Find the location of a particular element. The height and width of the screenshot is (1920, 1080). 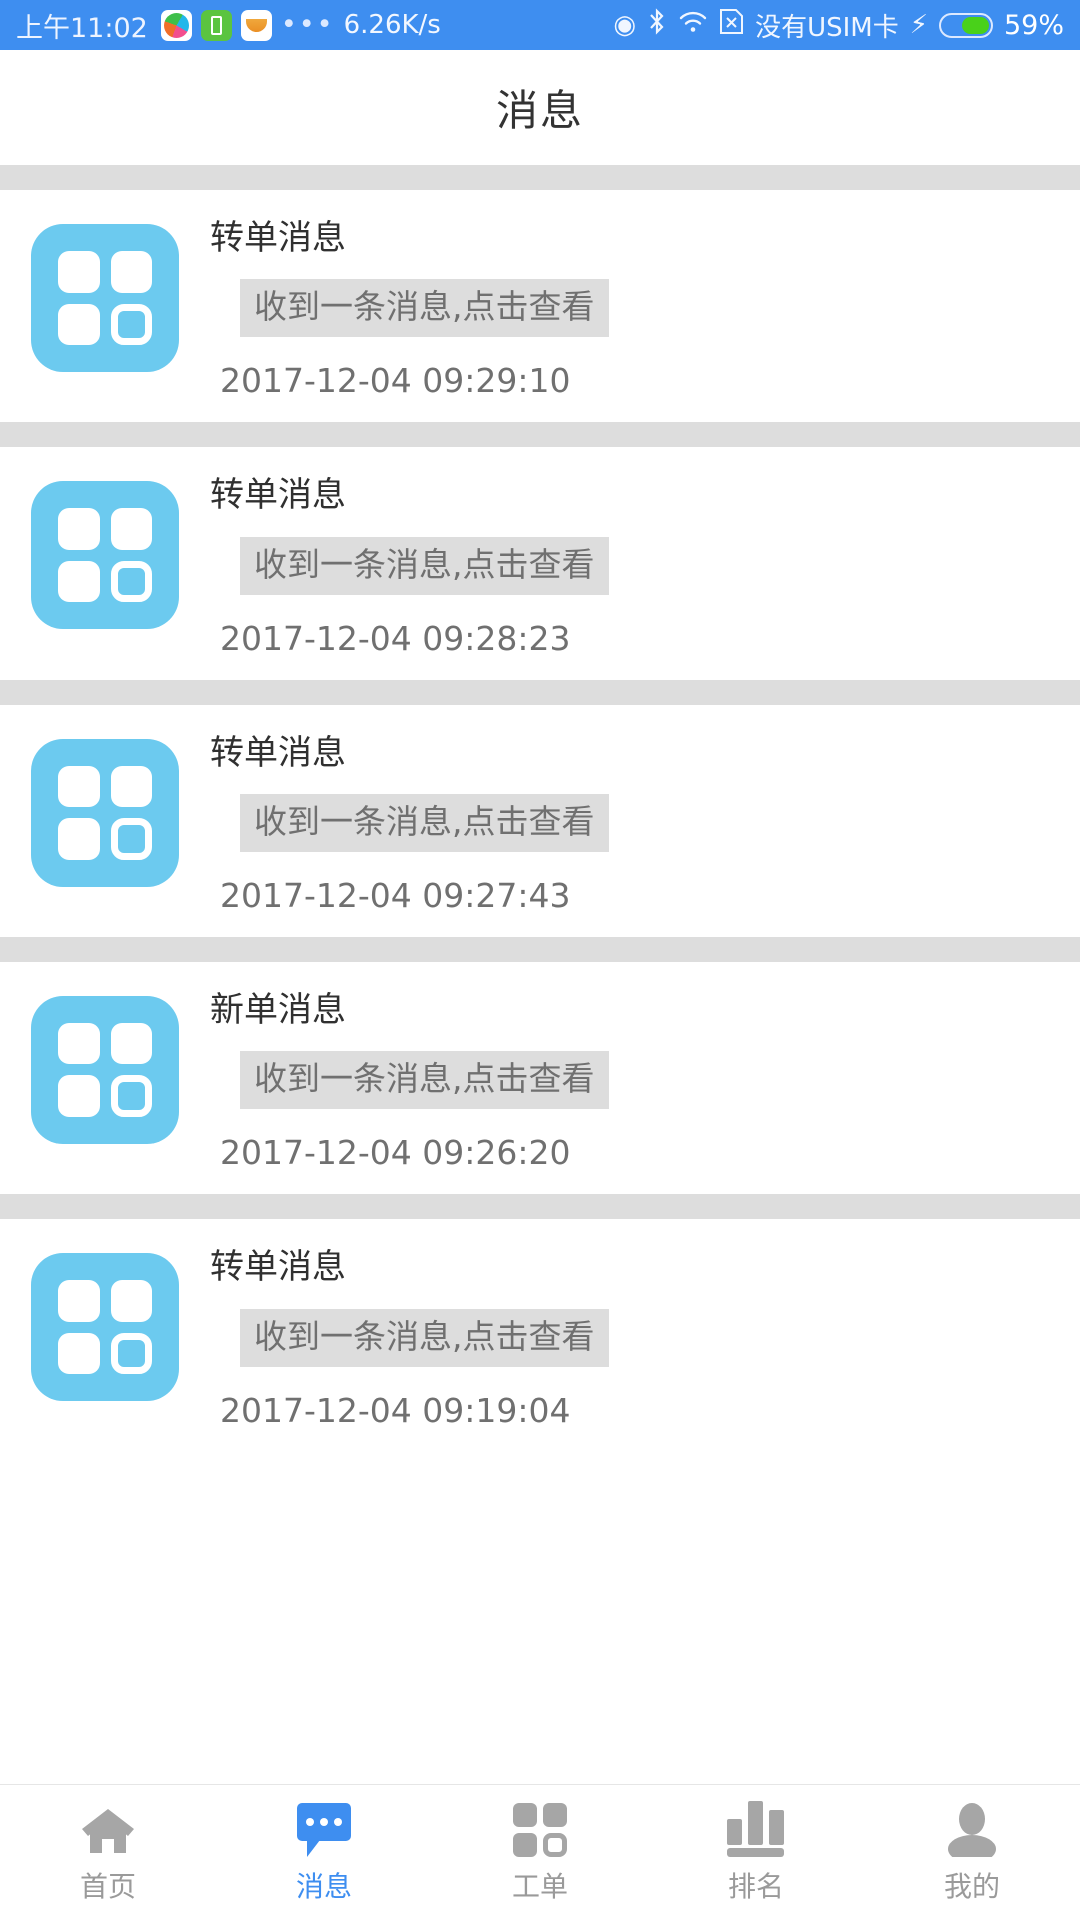

mail-app-icon is located at coordinates (256, 25).